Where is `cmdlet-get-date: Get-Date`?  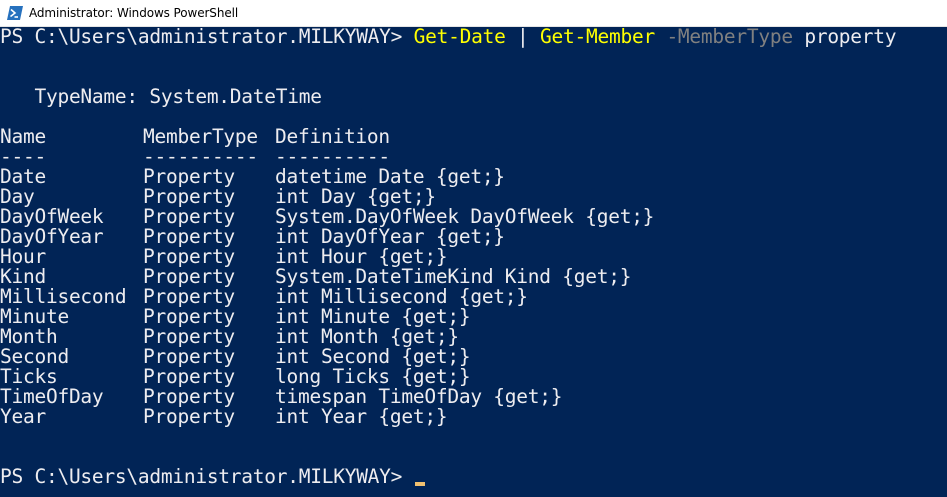
cmdlet-get-date: Get-Date is located at coordinates (459, 37).